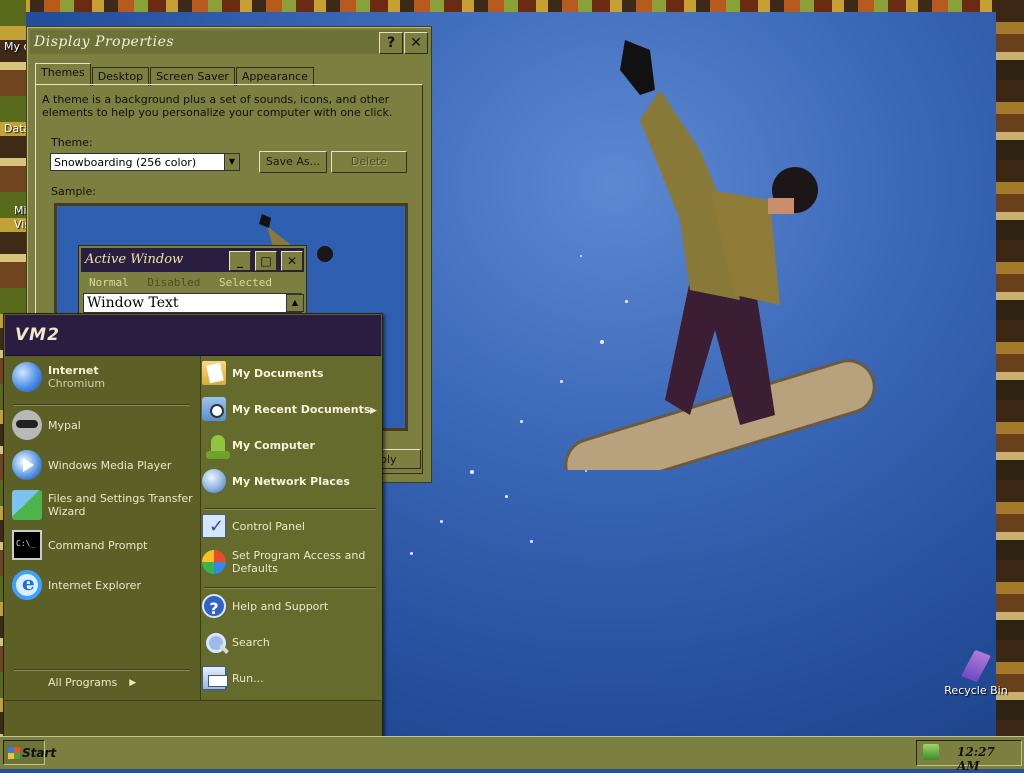 The height and width of the screenshot is (773, 1024). Describe the element at coordinates (27, 585) in the screenshot. I see `internet-explorer-icon` at that location.